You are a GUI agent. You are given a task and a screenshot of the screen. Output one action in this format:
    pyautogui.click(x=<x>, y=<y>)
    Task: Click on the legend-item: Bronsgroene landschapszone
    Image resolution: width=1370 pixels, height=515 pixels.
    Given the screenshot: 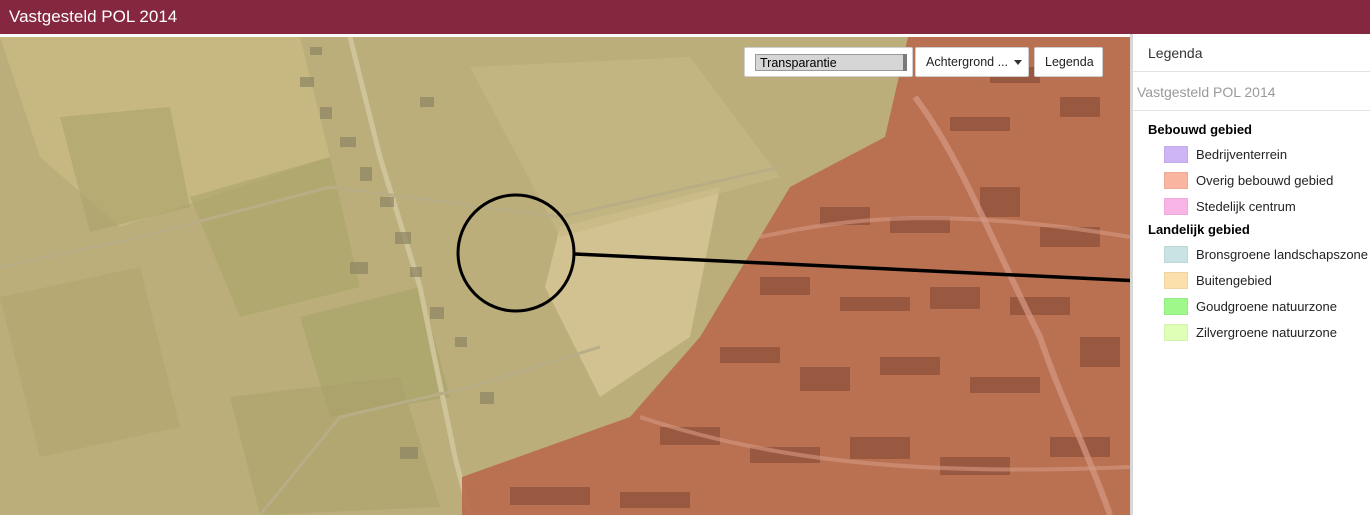 What is the action you would take?
    pyautogui.click(x=1251, y=254)
    